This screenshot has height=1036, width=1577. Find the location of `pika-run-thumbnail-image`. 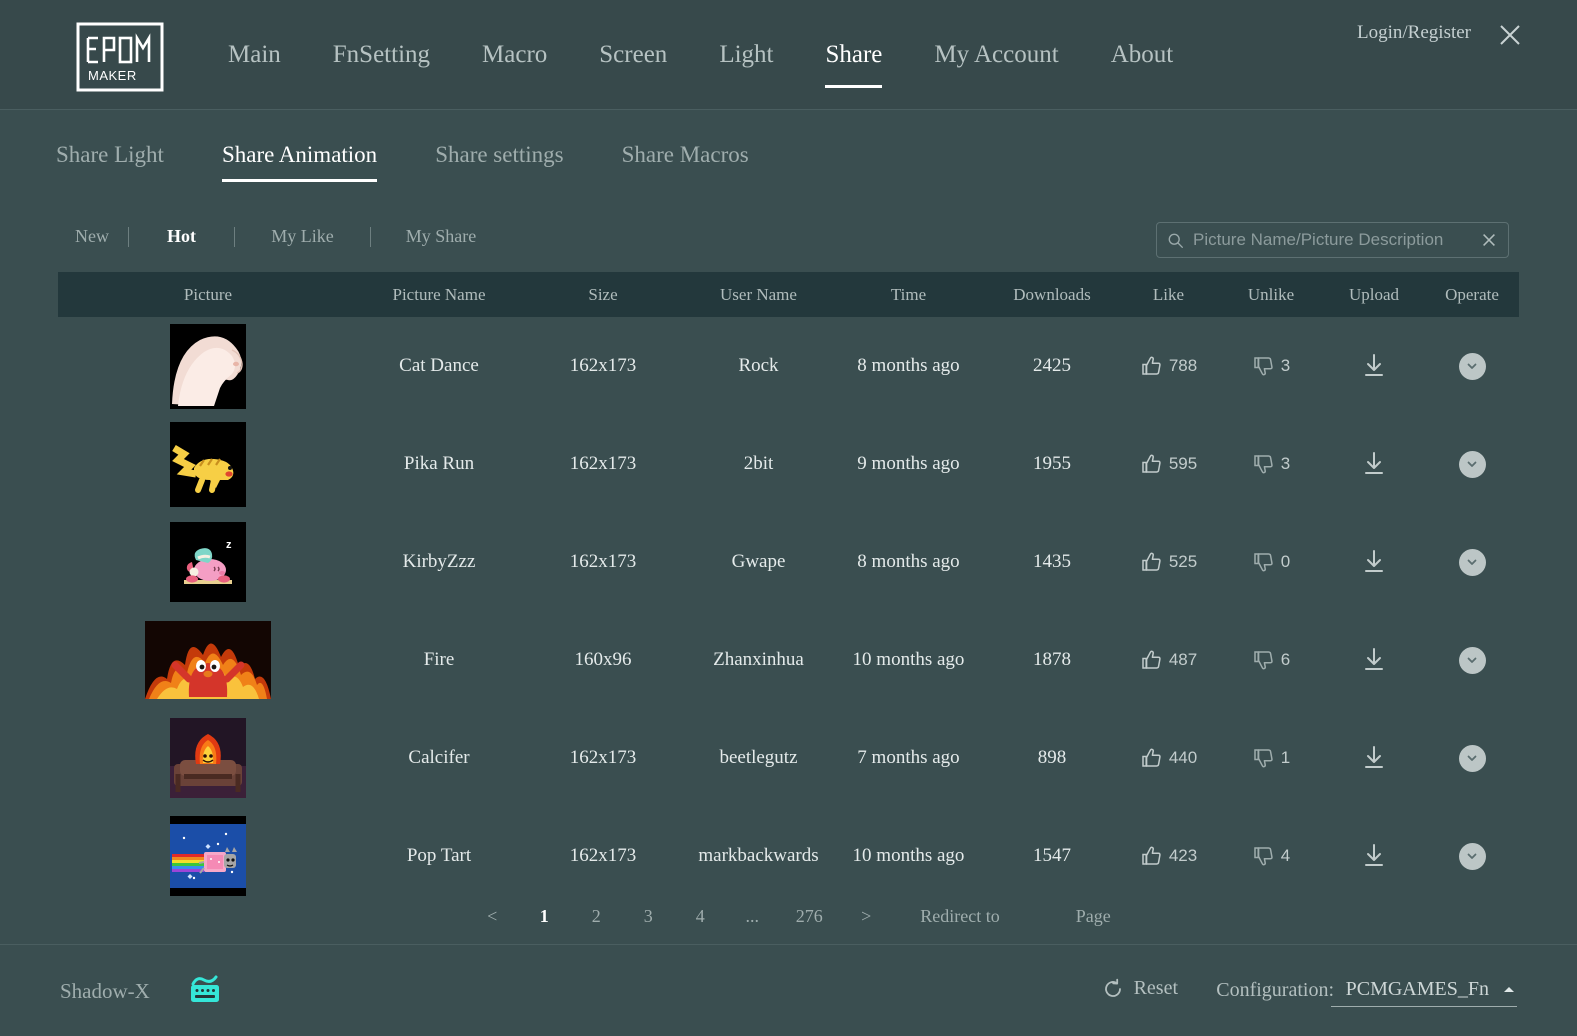

pika-run-thumbnail-image is located at coordinates (208, 464).